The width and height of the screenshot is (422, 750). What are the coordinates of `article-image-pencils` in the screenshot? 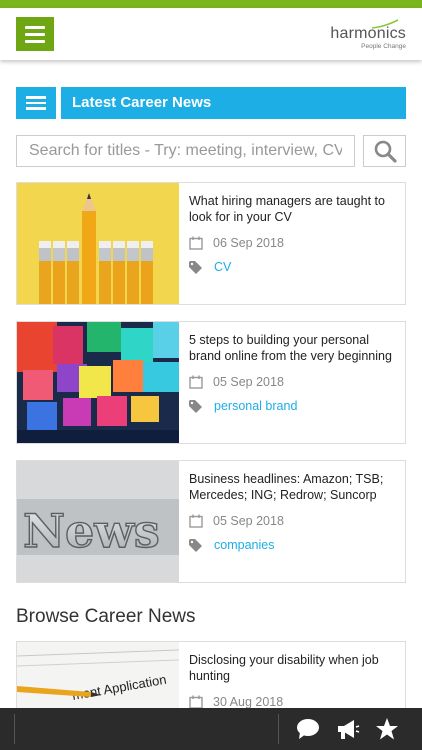 It's located at (98, 243).